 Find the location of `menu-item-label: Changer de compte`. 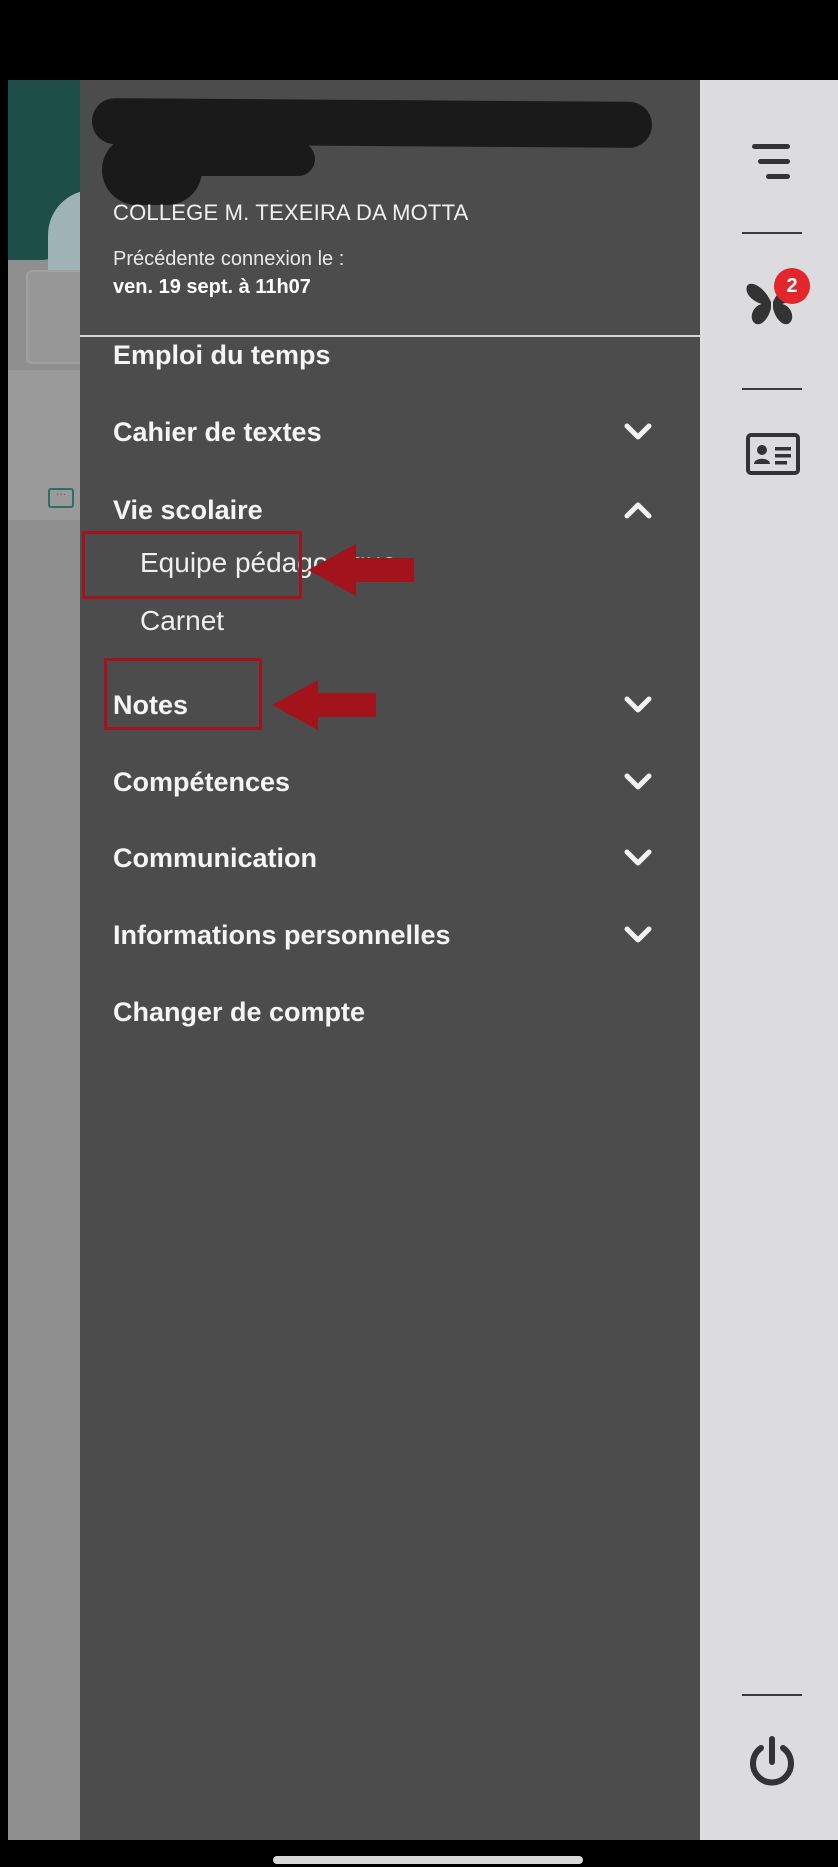

menu-item-label: Changer de compte is located at coordinates (239, 1012).